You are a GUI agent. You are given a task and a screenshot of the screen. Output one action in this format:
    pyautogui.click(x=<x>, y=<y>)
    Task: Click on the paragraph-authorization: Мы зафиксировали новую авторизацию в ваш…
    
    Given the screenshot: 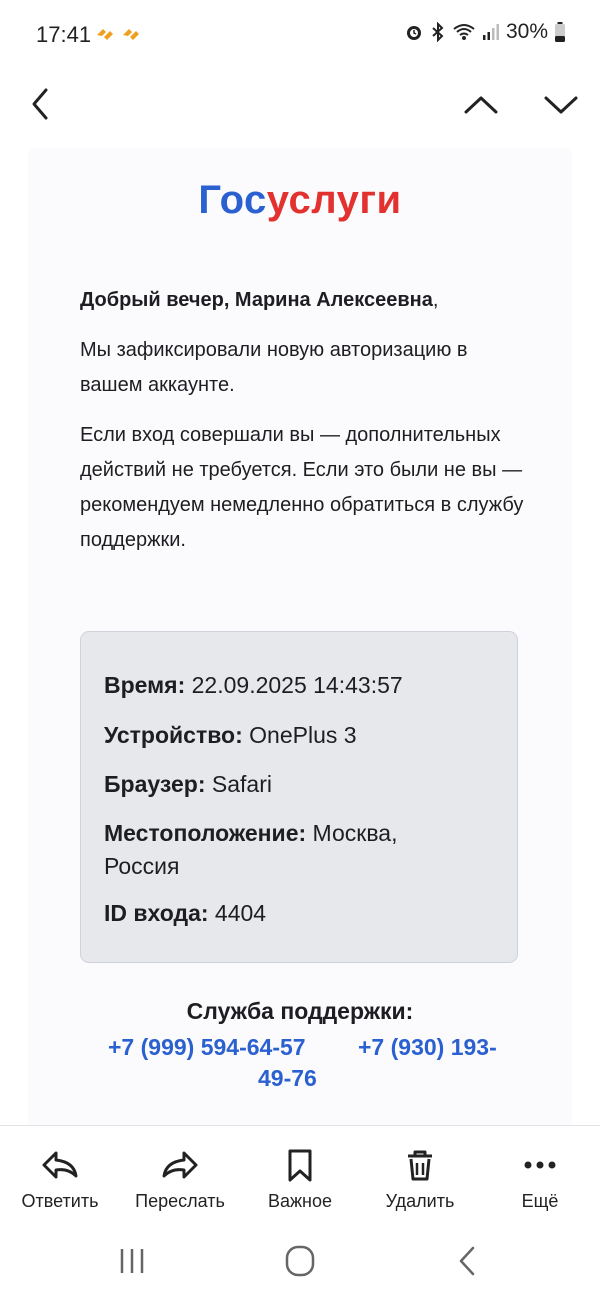 What is the action you would take?
    pyautogui.click(x=274, y=367)
    